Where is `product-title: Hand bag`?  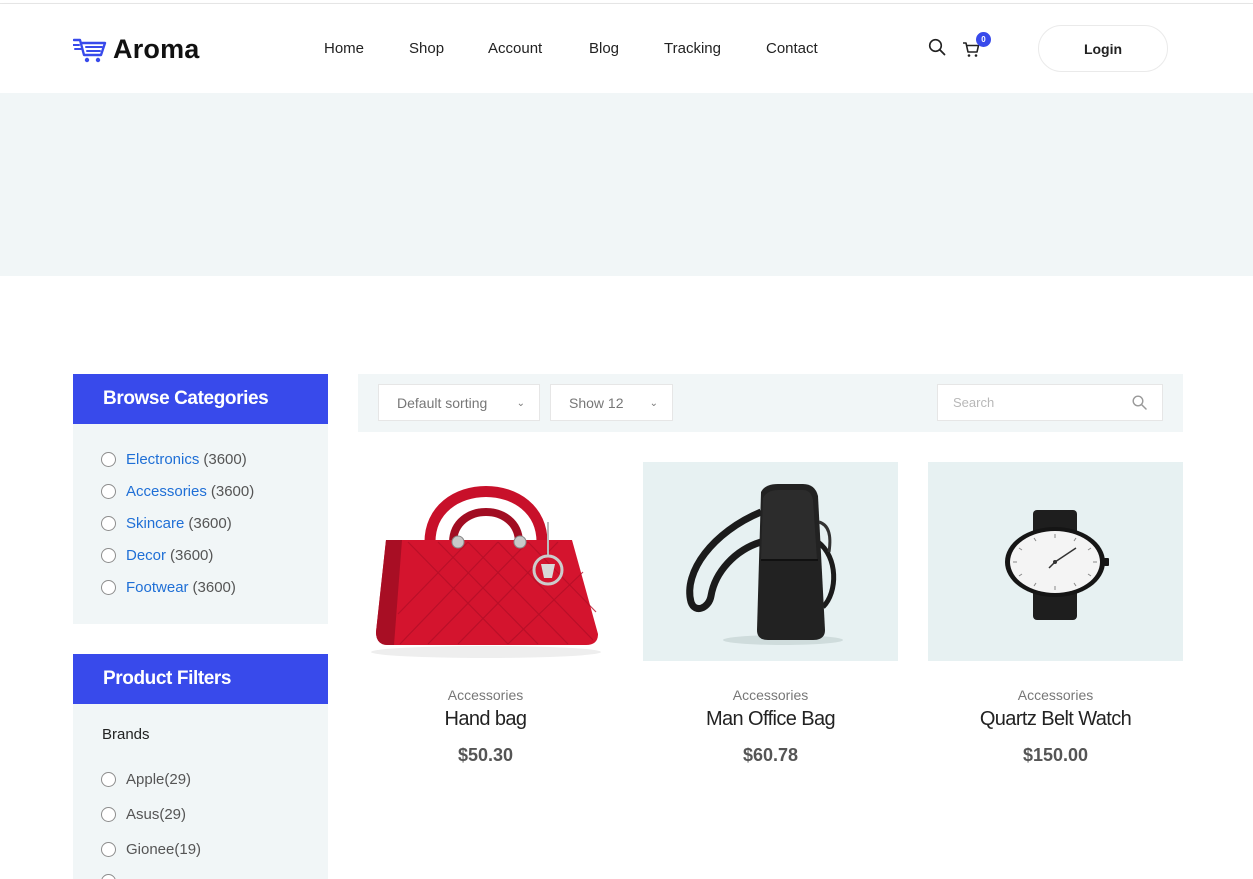
product-title: Hand bag is located at coordinates (485, 719).